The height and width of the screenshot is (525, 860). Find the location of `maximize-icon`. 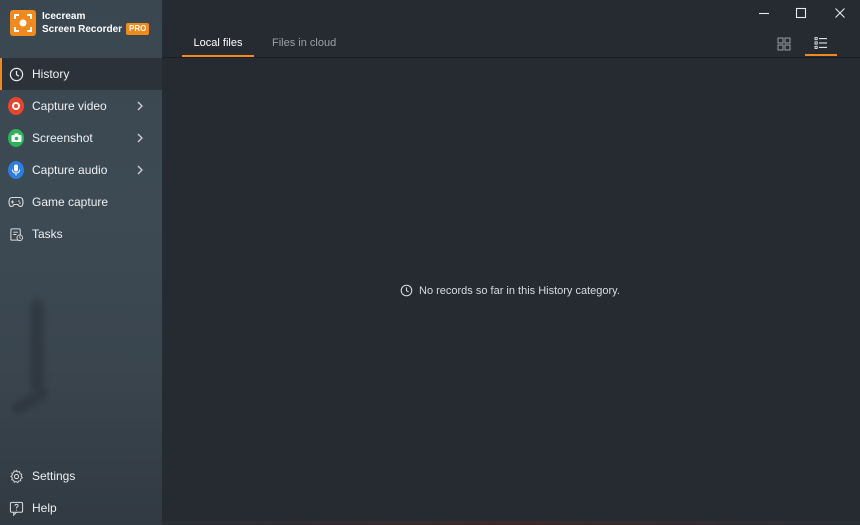

maximize-icon is located at coordinates (801, 13).